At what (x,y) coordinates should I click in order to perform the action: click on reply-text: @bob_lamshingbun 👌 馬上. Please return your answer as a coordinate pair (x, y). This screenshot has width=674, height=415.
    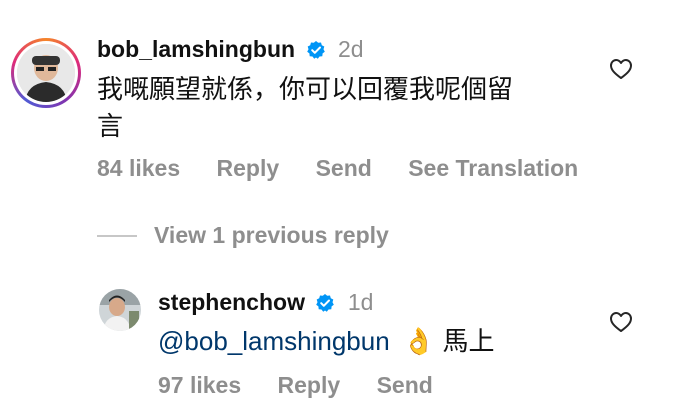
    Looking at the image, I should click on (326, 341).